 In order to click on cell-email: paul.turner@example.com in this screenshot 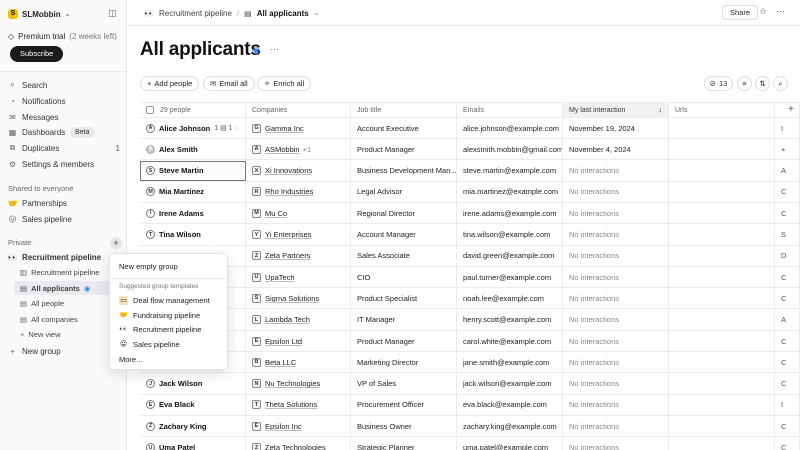, I will do `click(510, 277)`.